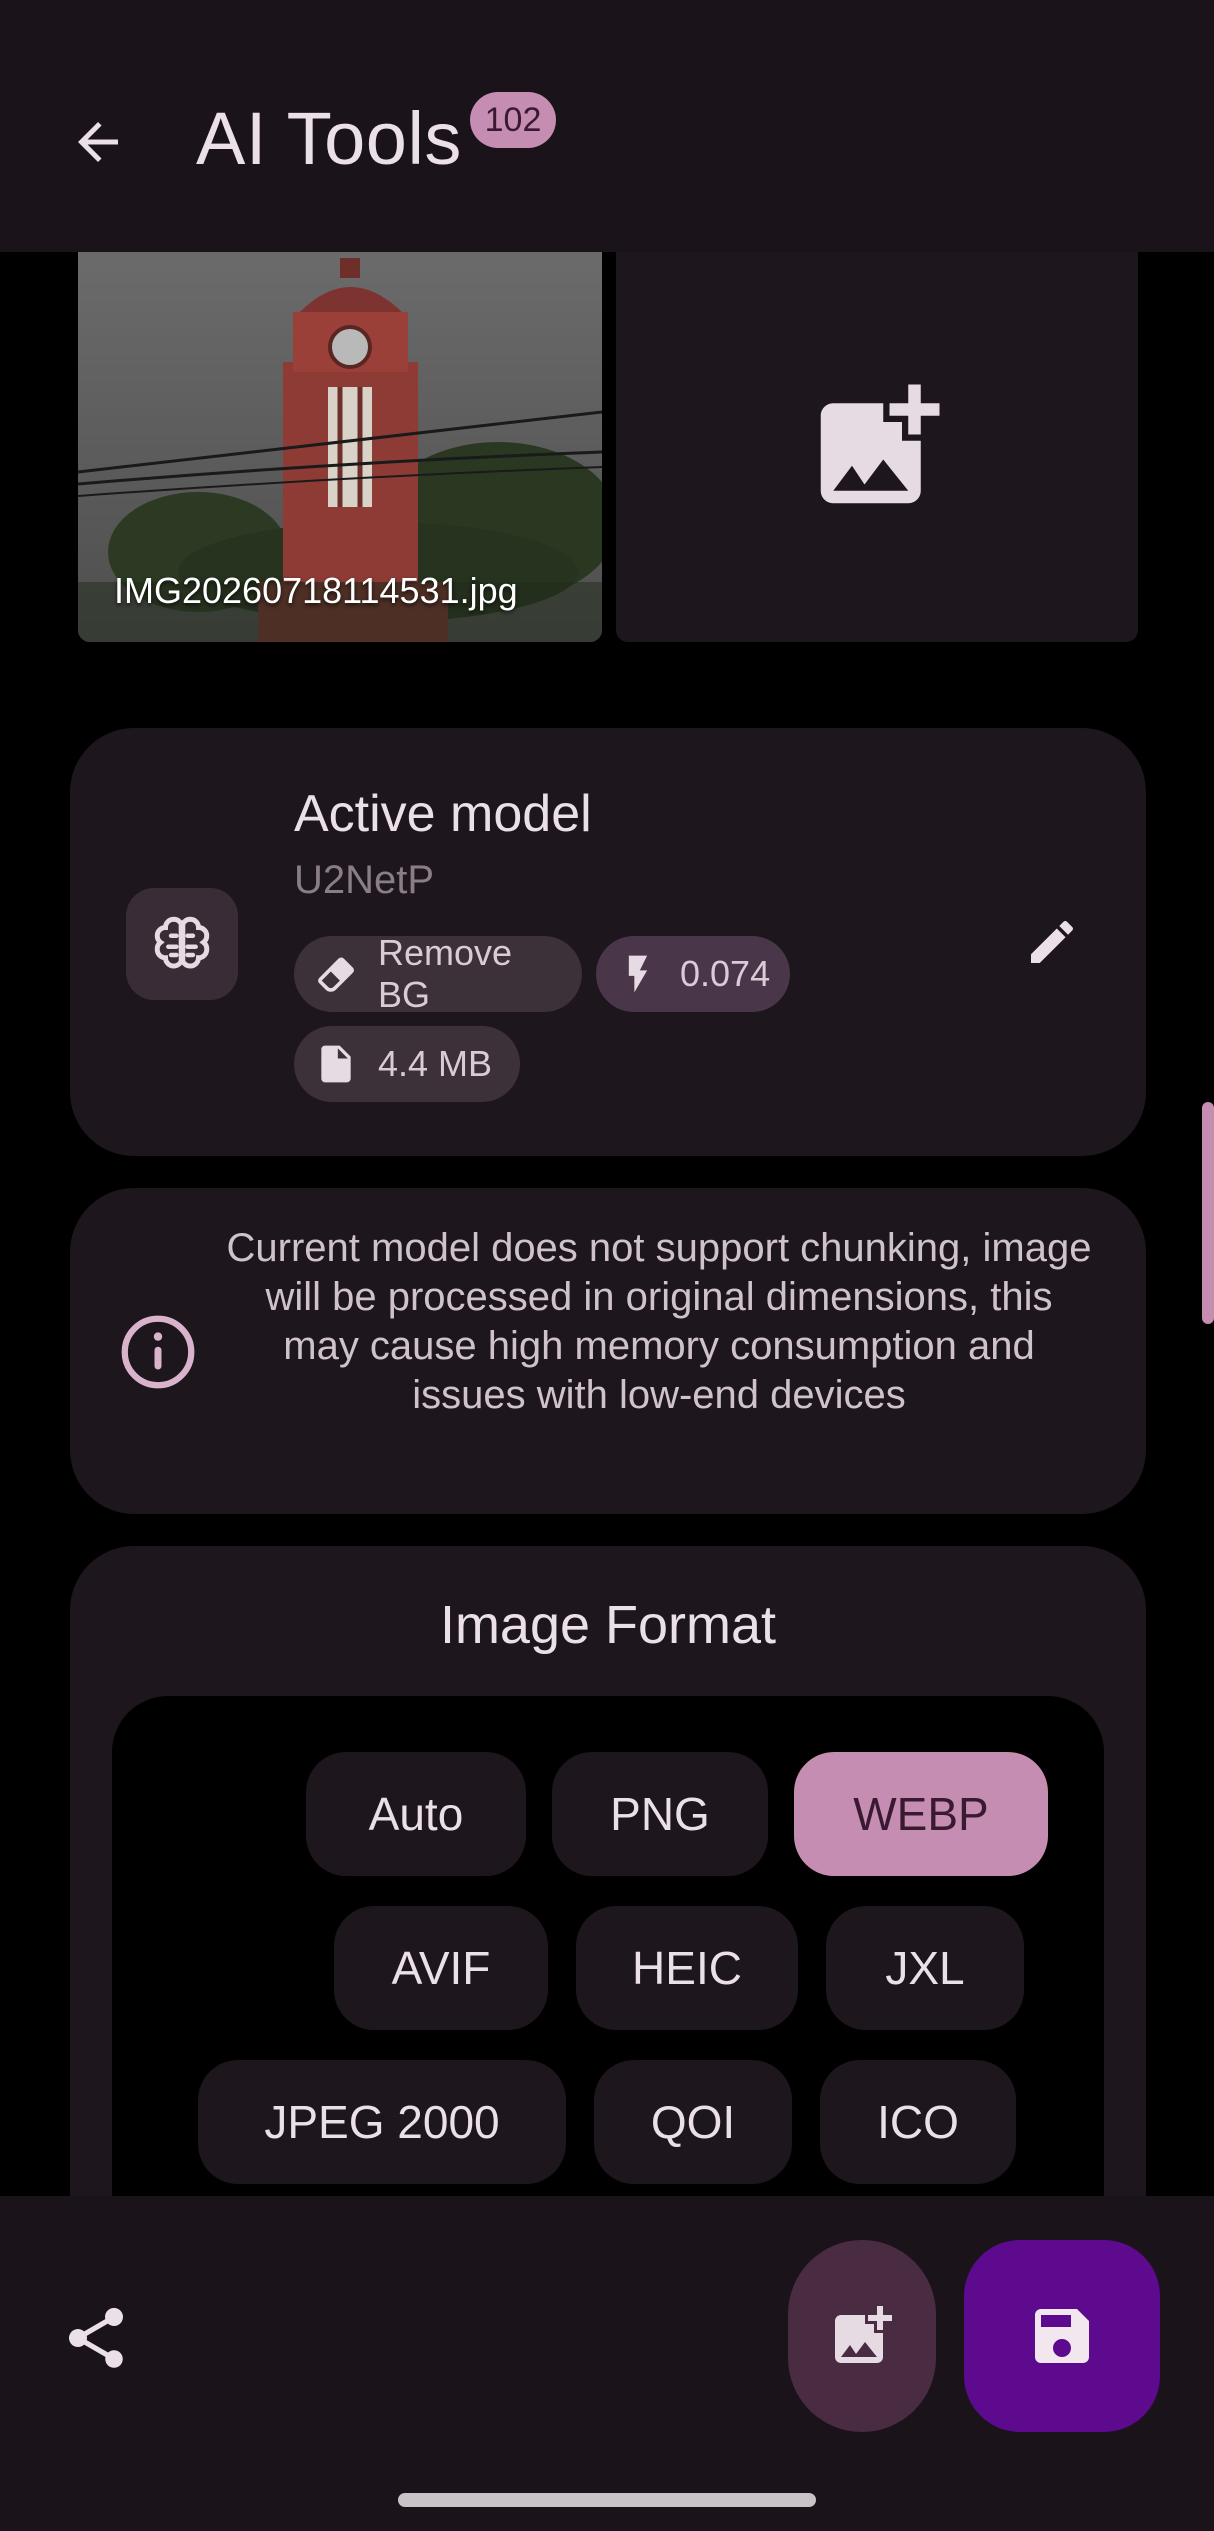 This screenshot has height=2531, width=1214. Describe the element at coordinates (340, 447) in the screenshot. I see `image-thumbnail: IMG20260718114531.jpg` at that location.